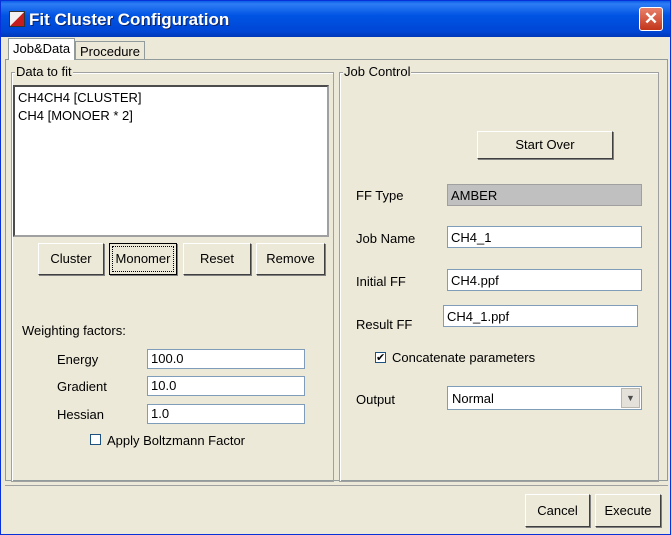 Image resolution: width=671 pixels, height=535 pixels. I want to click on close-icon: ✕, so click(651, 18).